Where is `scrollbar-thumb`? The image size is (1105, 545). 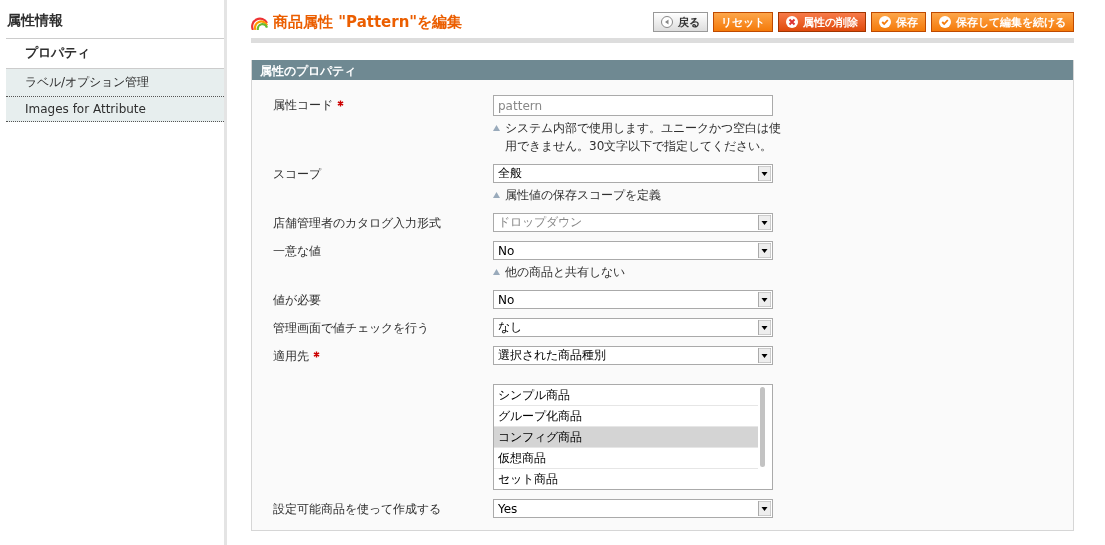 scrollbar-thumb is located at coordinates (762, 427).